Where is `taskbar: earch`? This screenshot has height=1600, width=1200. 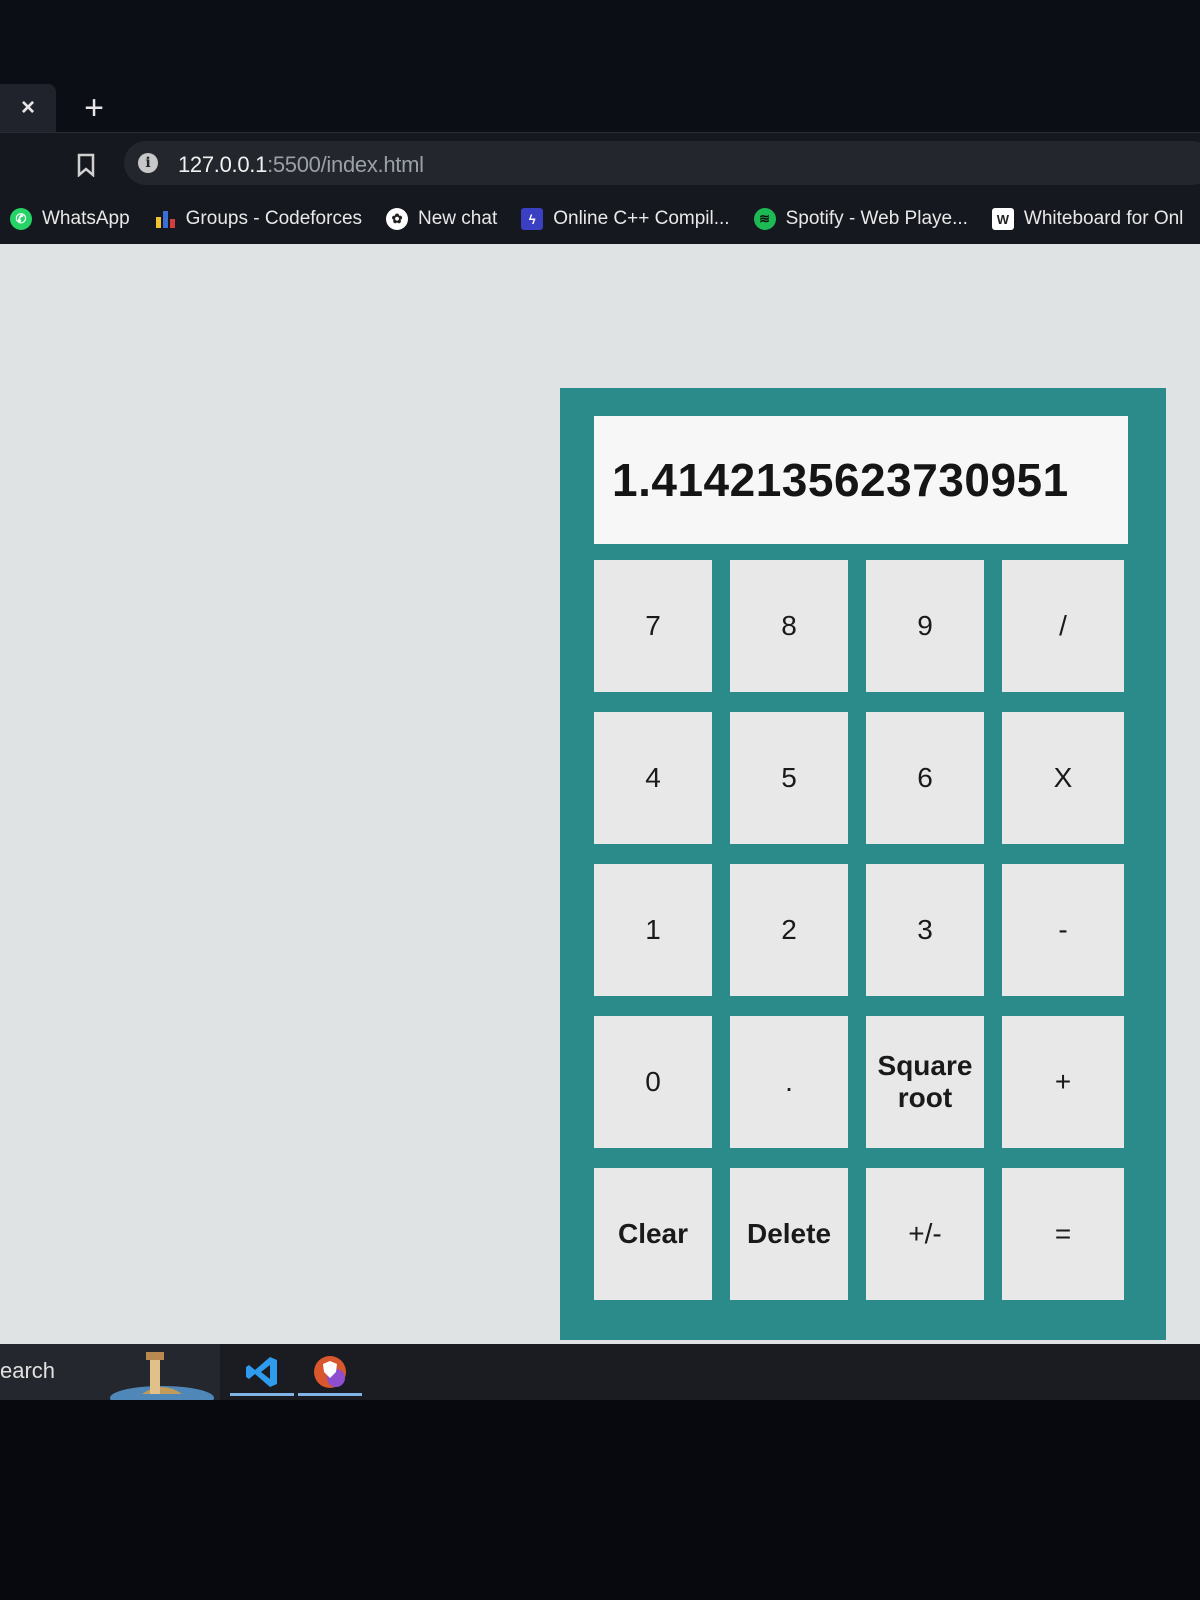 taskbar: earch is located at coordinates (600, 1372).